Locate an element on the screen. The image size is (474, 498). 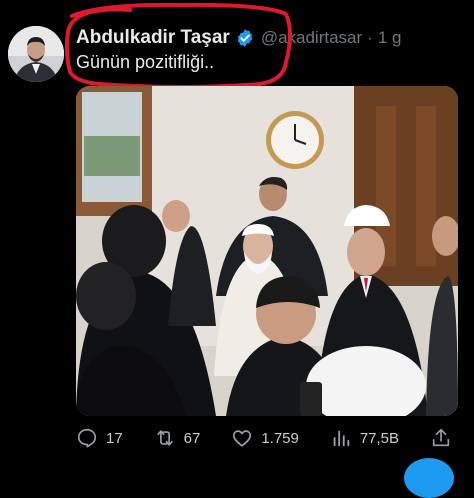
tweet-header: Abdulkadir Taşar @akadirtasar · 1 g is located at coordinates (238, 38).